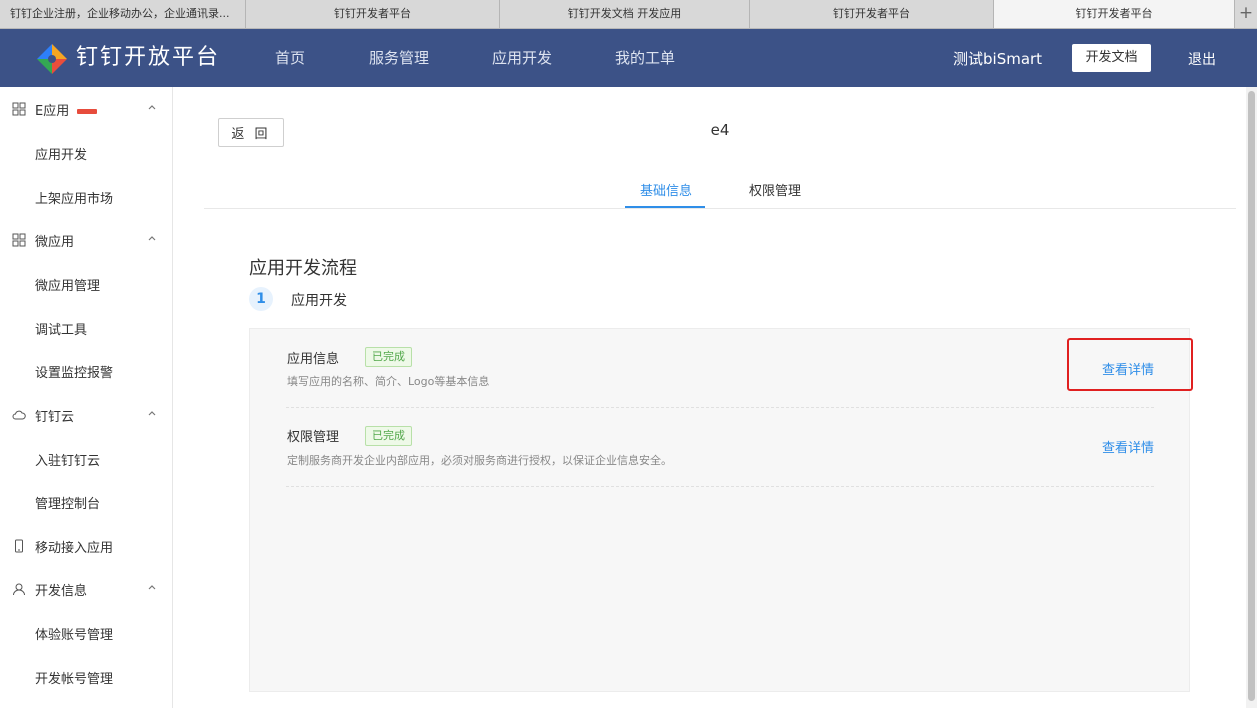 Image resolution: width=1257 pixels, height=708 pixels. I want to click on sidebar-item-micro-app-management: 微应用管理, so click(67, 284).